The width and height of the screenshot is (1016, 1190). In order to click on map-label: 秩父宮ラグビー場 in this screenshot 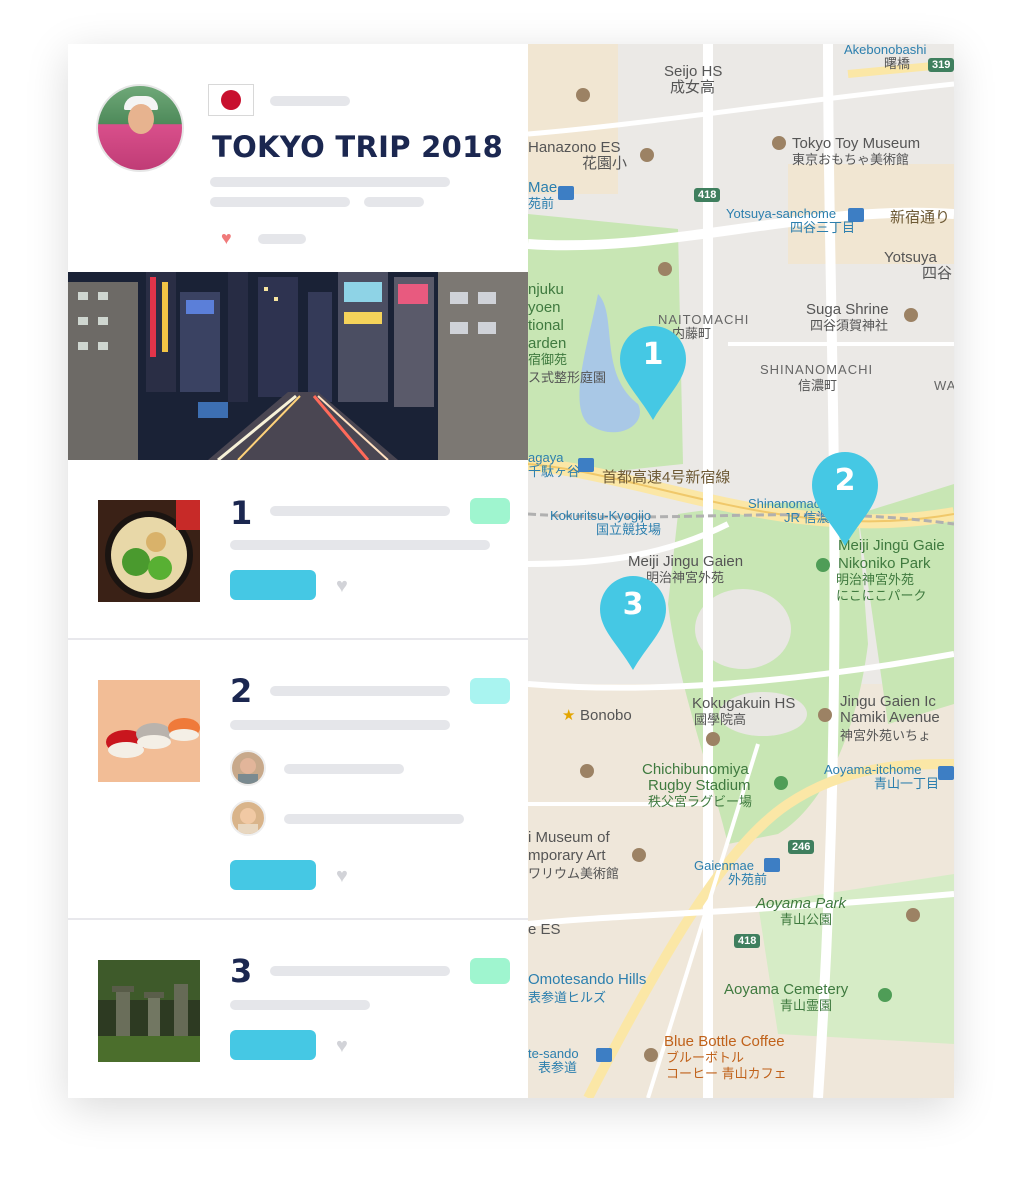, I will do `click(700, 801)`.